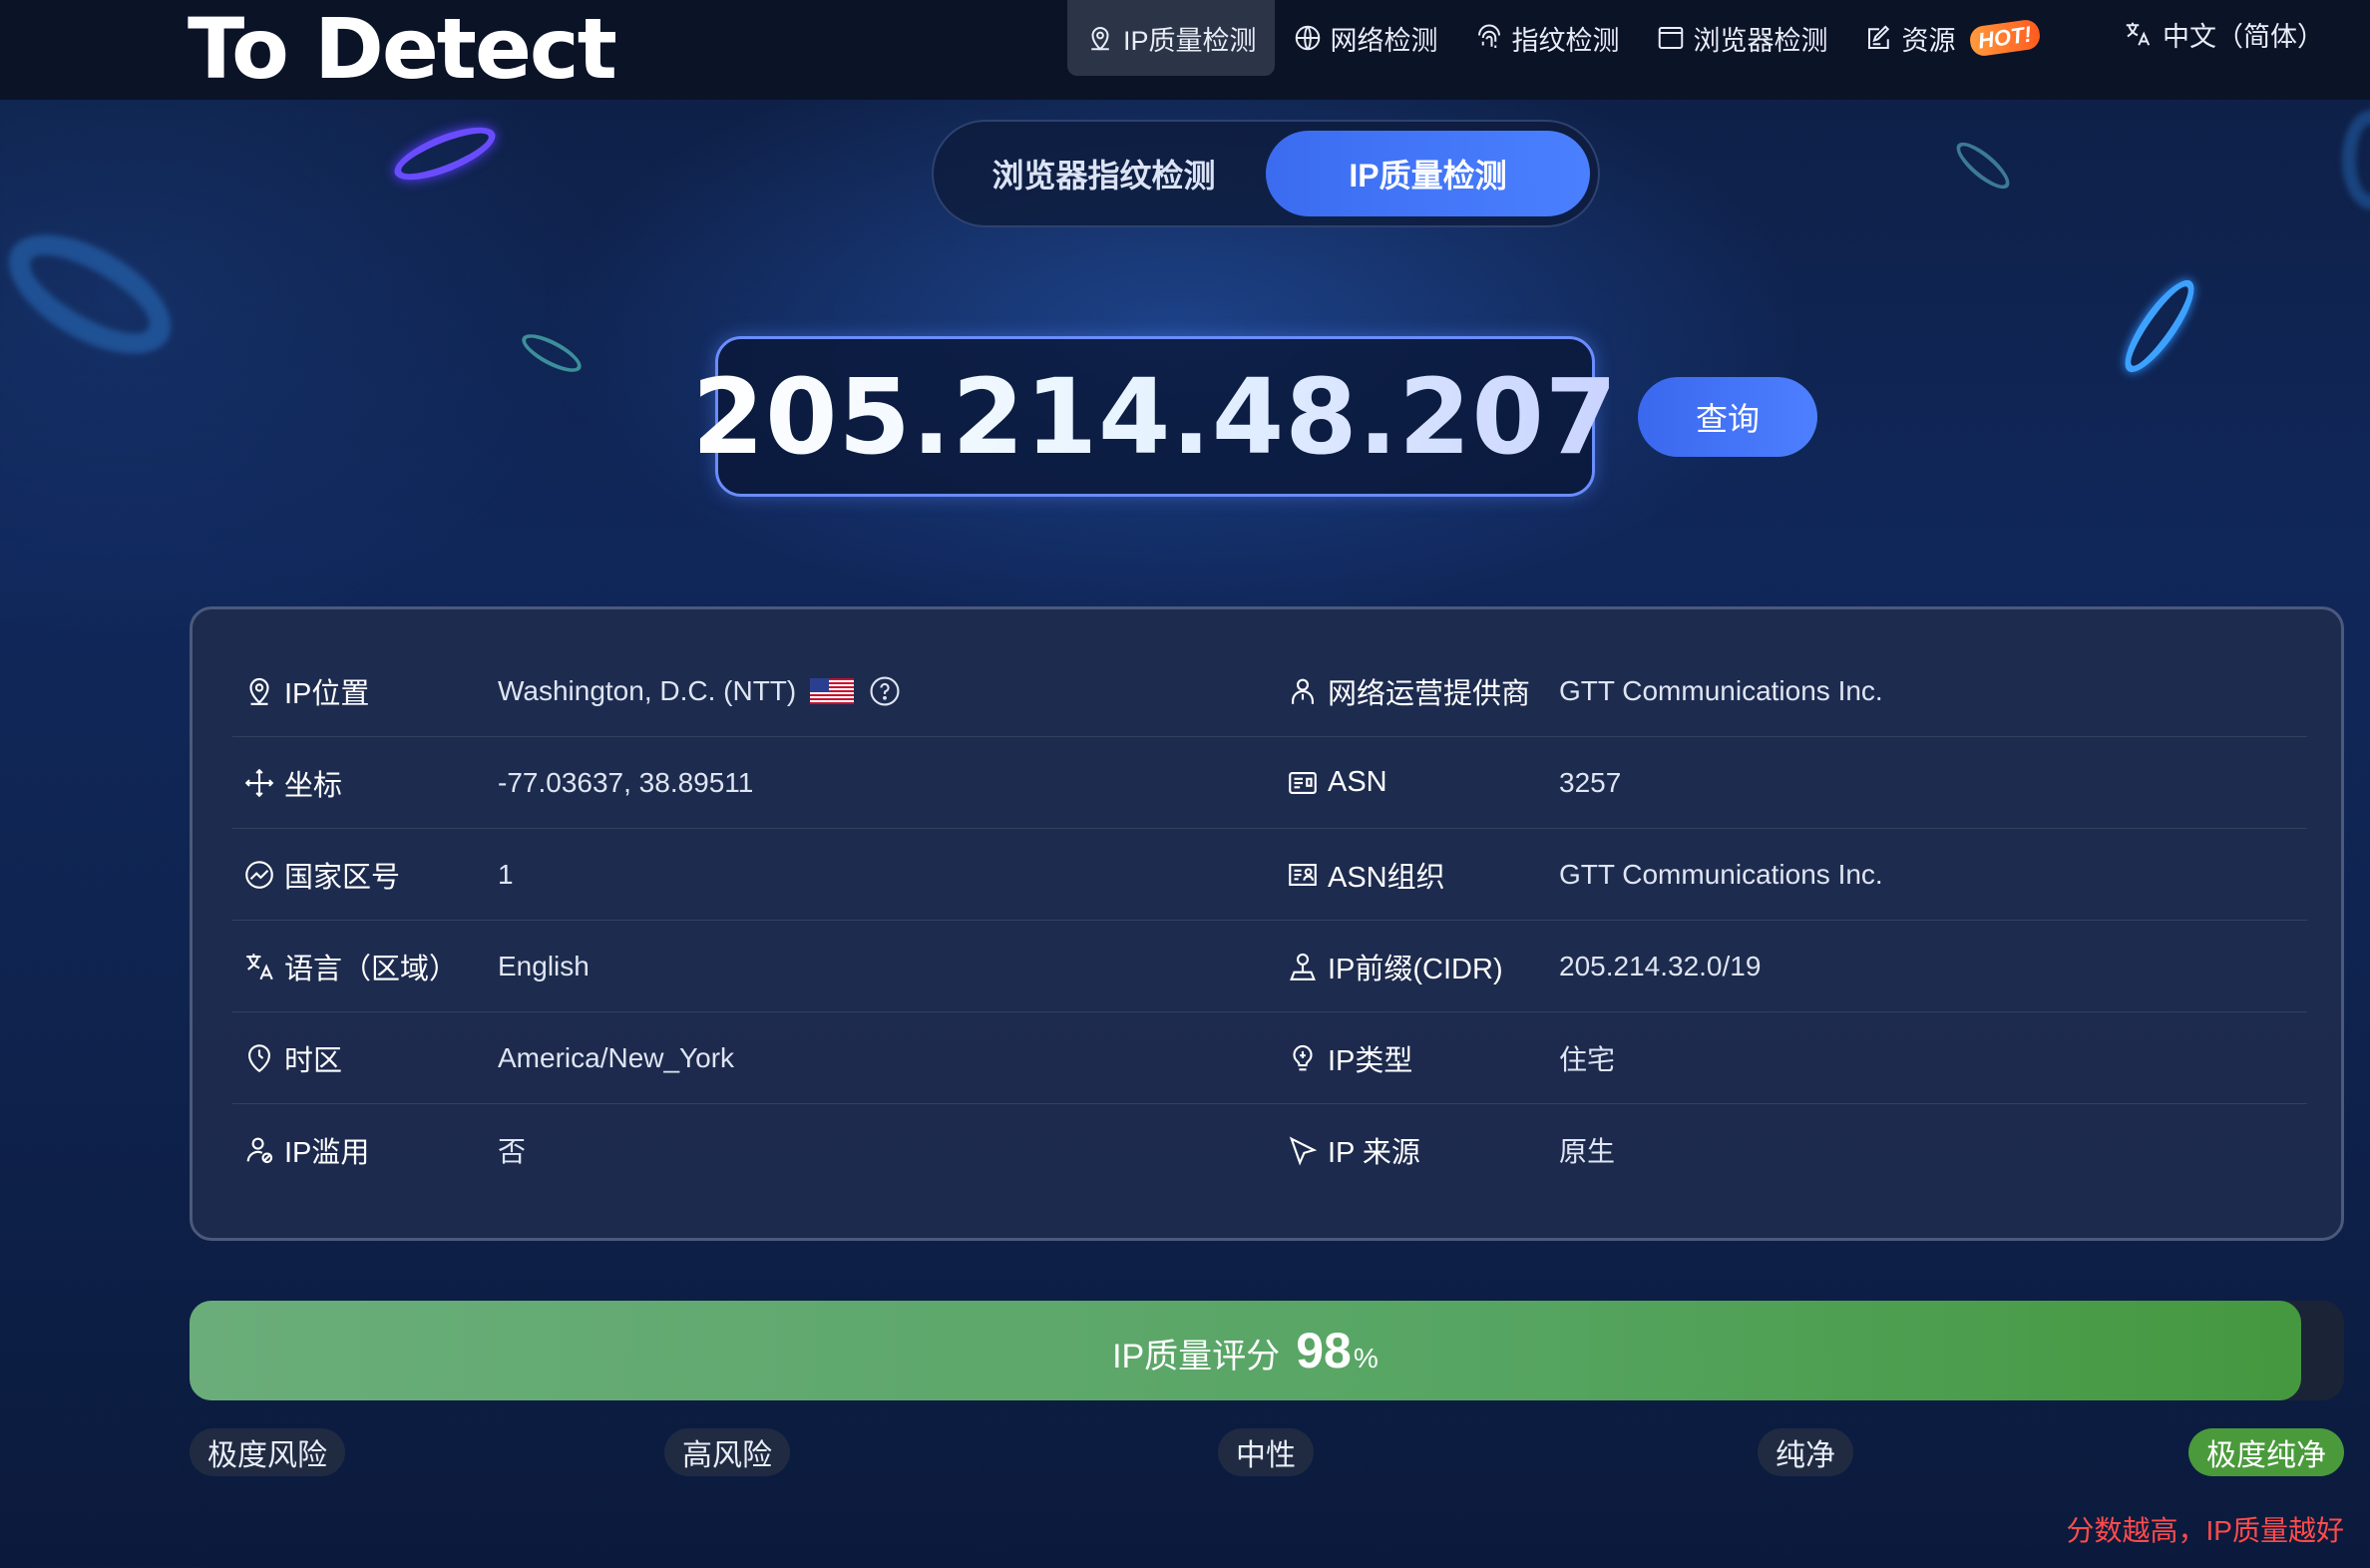  I want to click on clock-icon, so click(259, 1058).